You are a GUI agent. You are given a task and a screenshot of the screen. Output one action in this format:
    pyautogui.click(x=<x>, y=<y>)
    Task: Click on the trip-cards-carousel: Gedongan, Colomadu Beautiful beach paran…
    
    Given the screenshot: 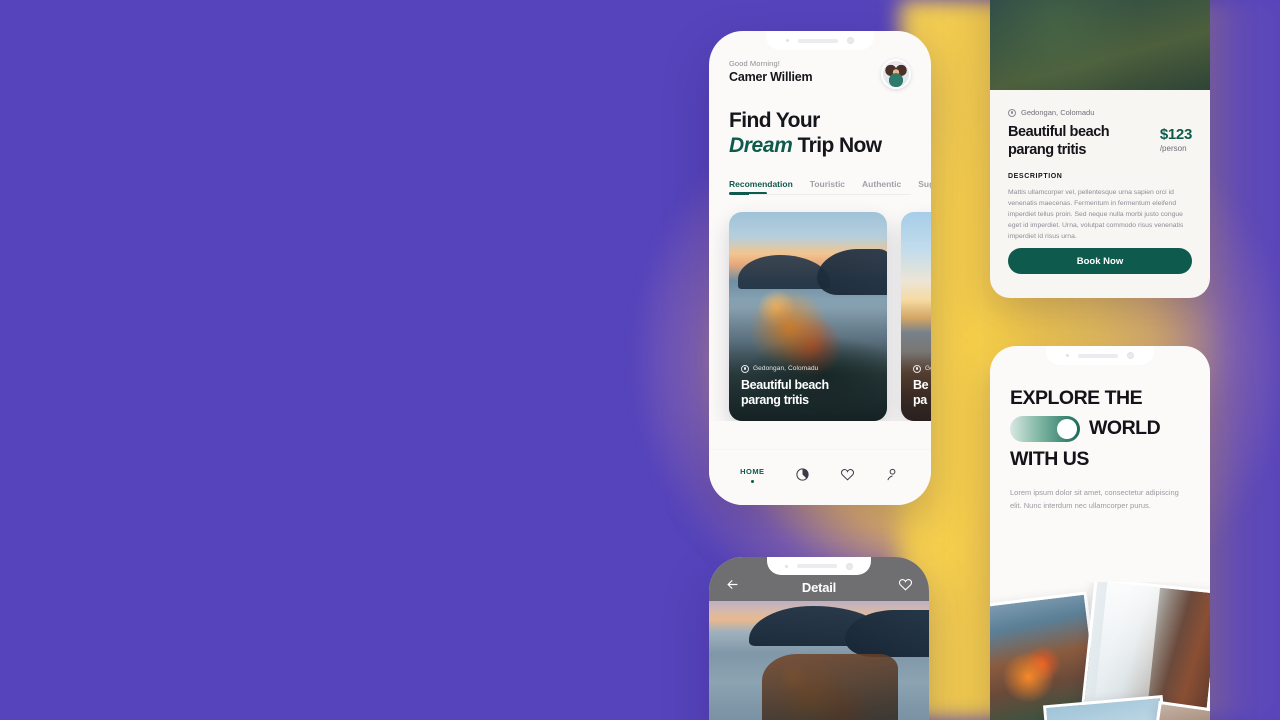 What is the action you would take?
    pyautogui.click(x=820, y=308)
    